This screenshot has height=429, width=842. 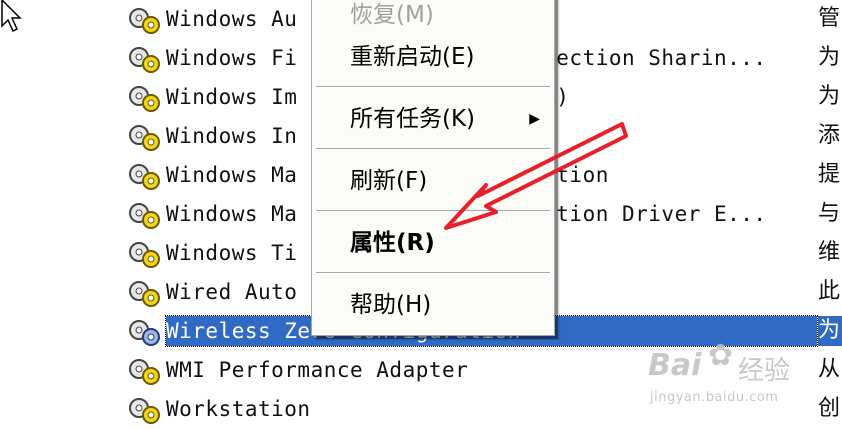 I want to click on menu-item-properties: 属性(R), so click(x=433, y=243).